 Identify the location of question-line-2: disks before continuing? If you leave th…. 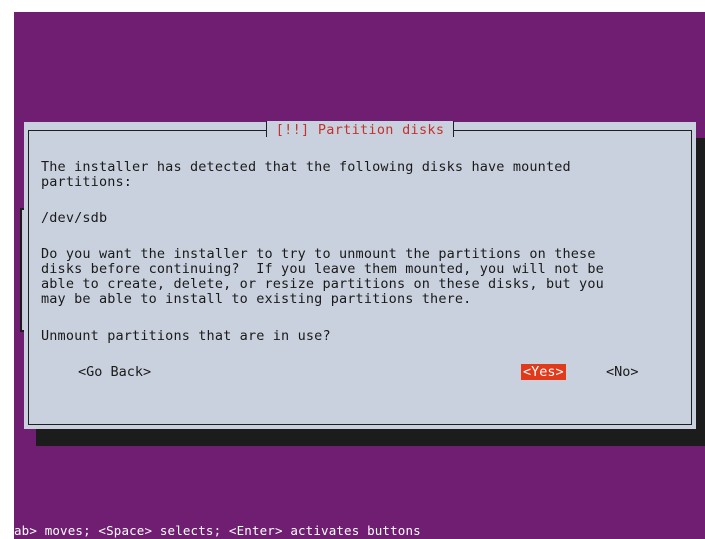
(322, 269).